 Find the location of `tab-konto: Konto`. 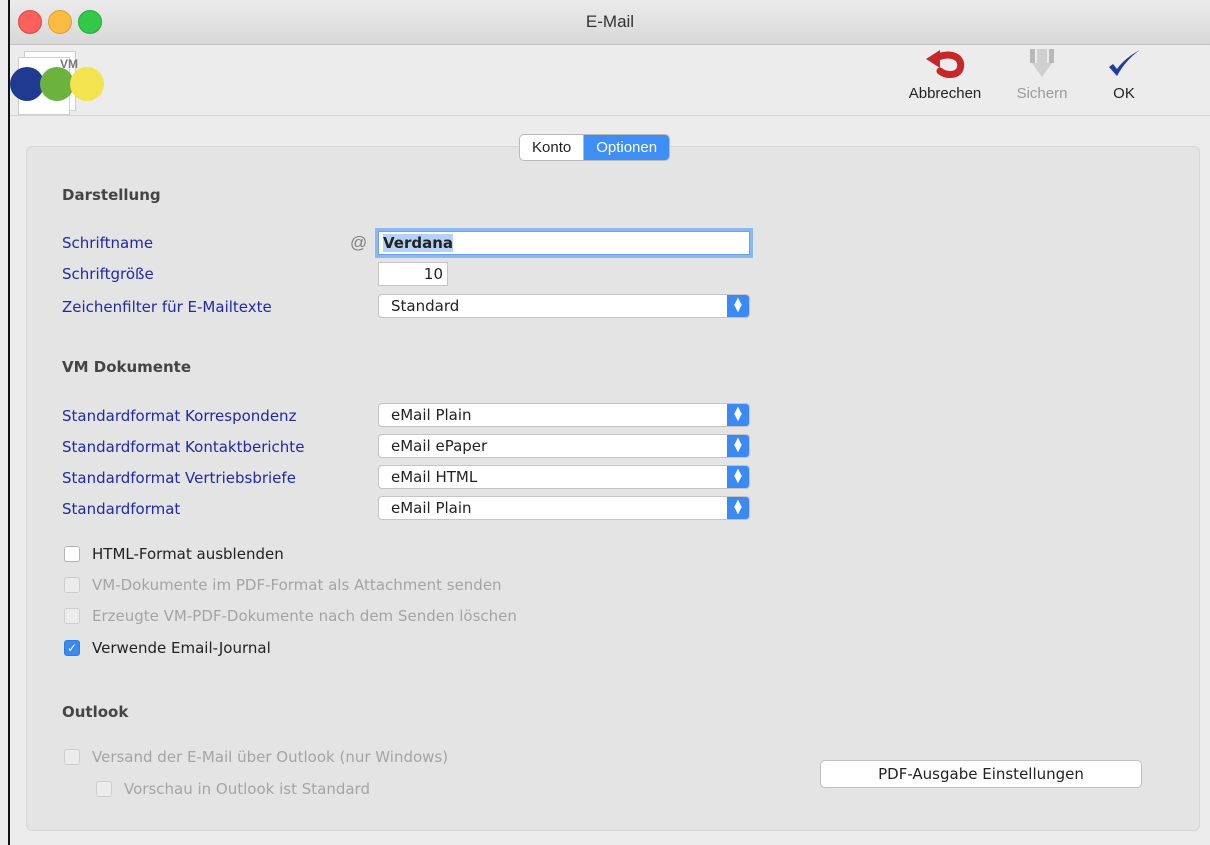

tab-konto: Konto is located at coordinates (551, 147).